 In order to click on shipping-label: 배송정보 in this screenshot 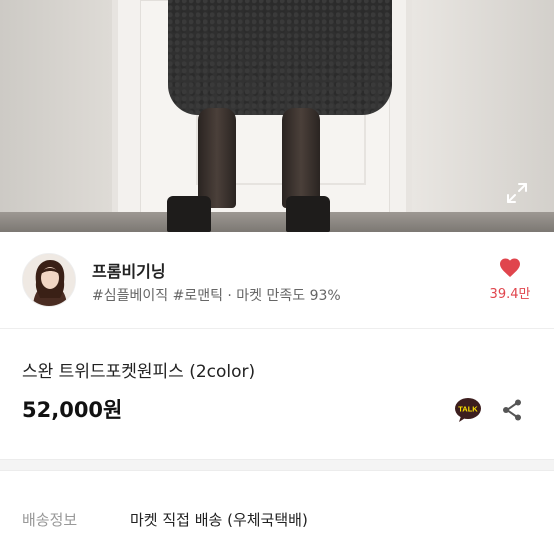, I will do `click(50, 520)`.